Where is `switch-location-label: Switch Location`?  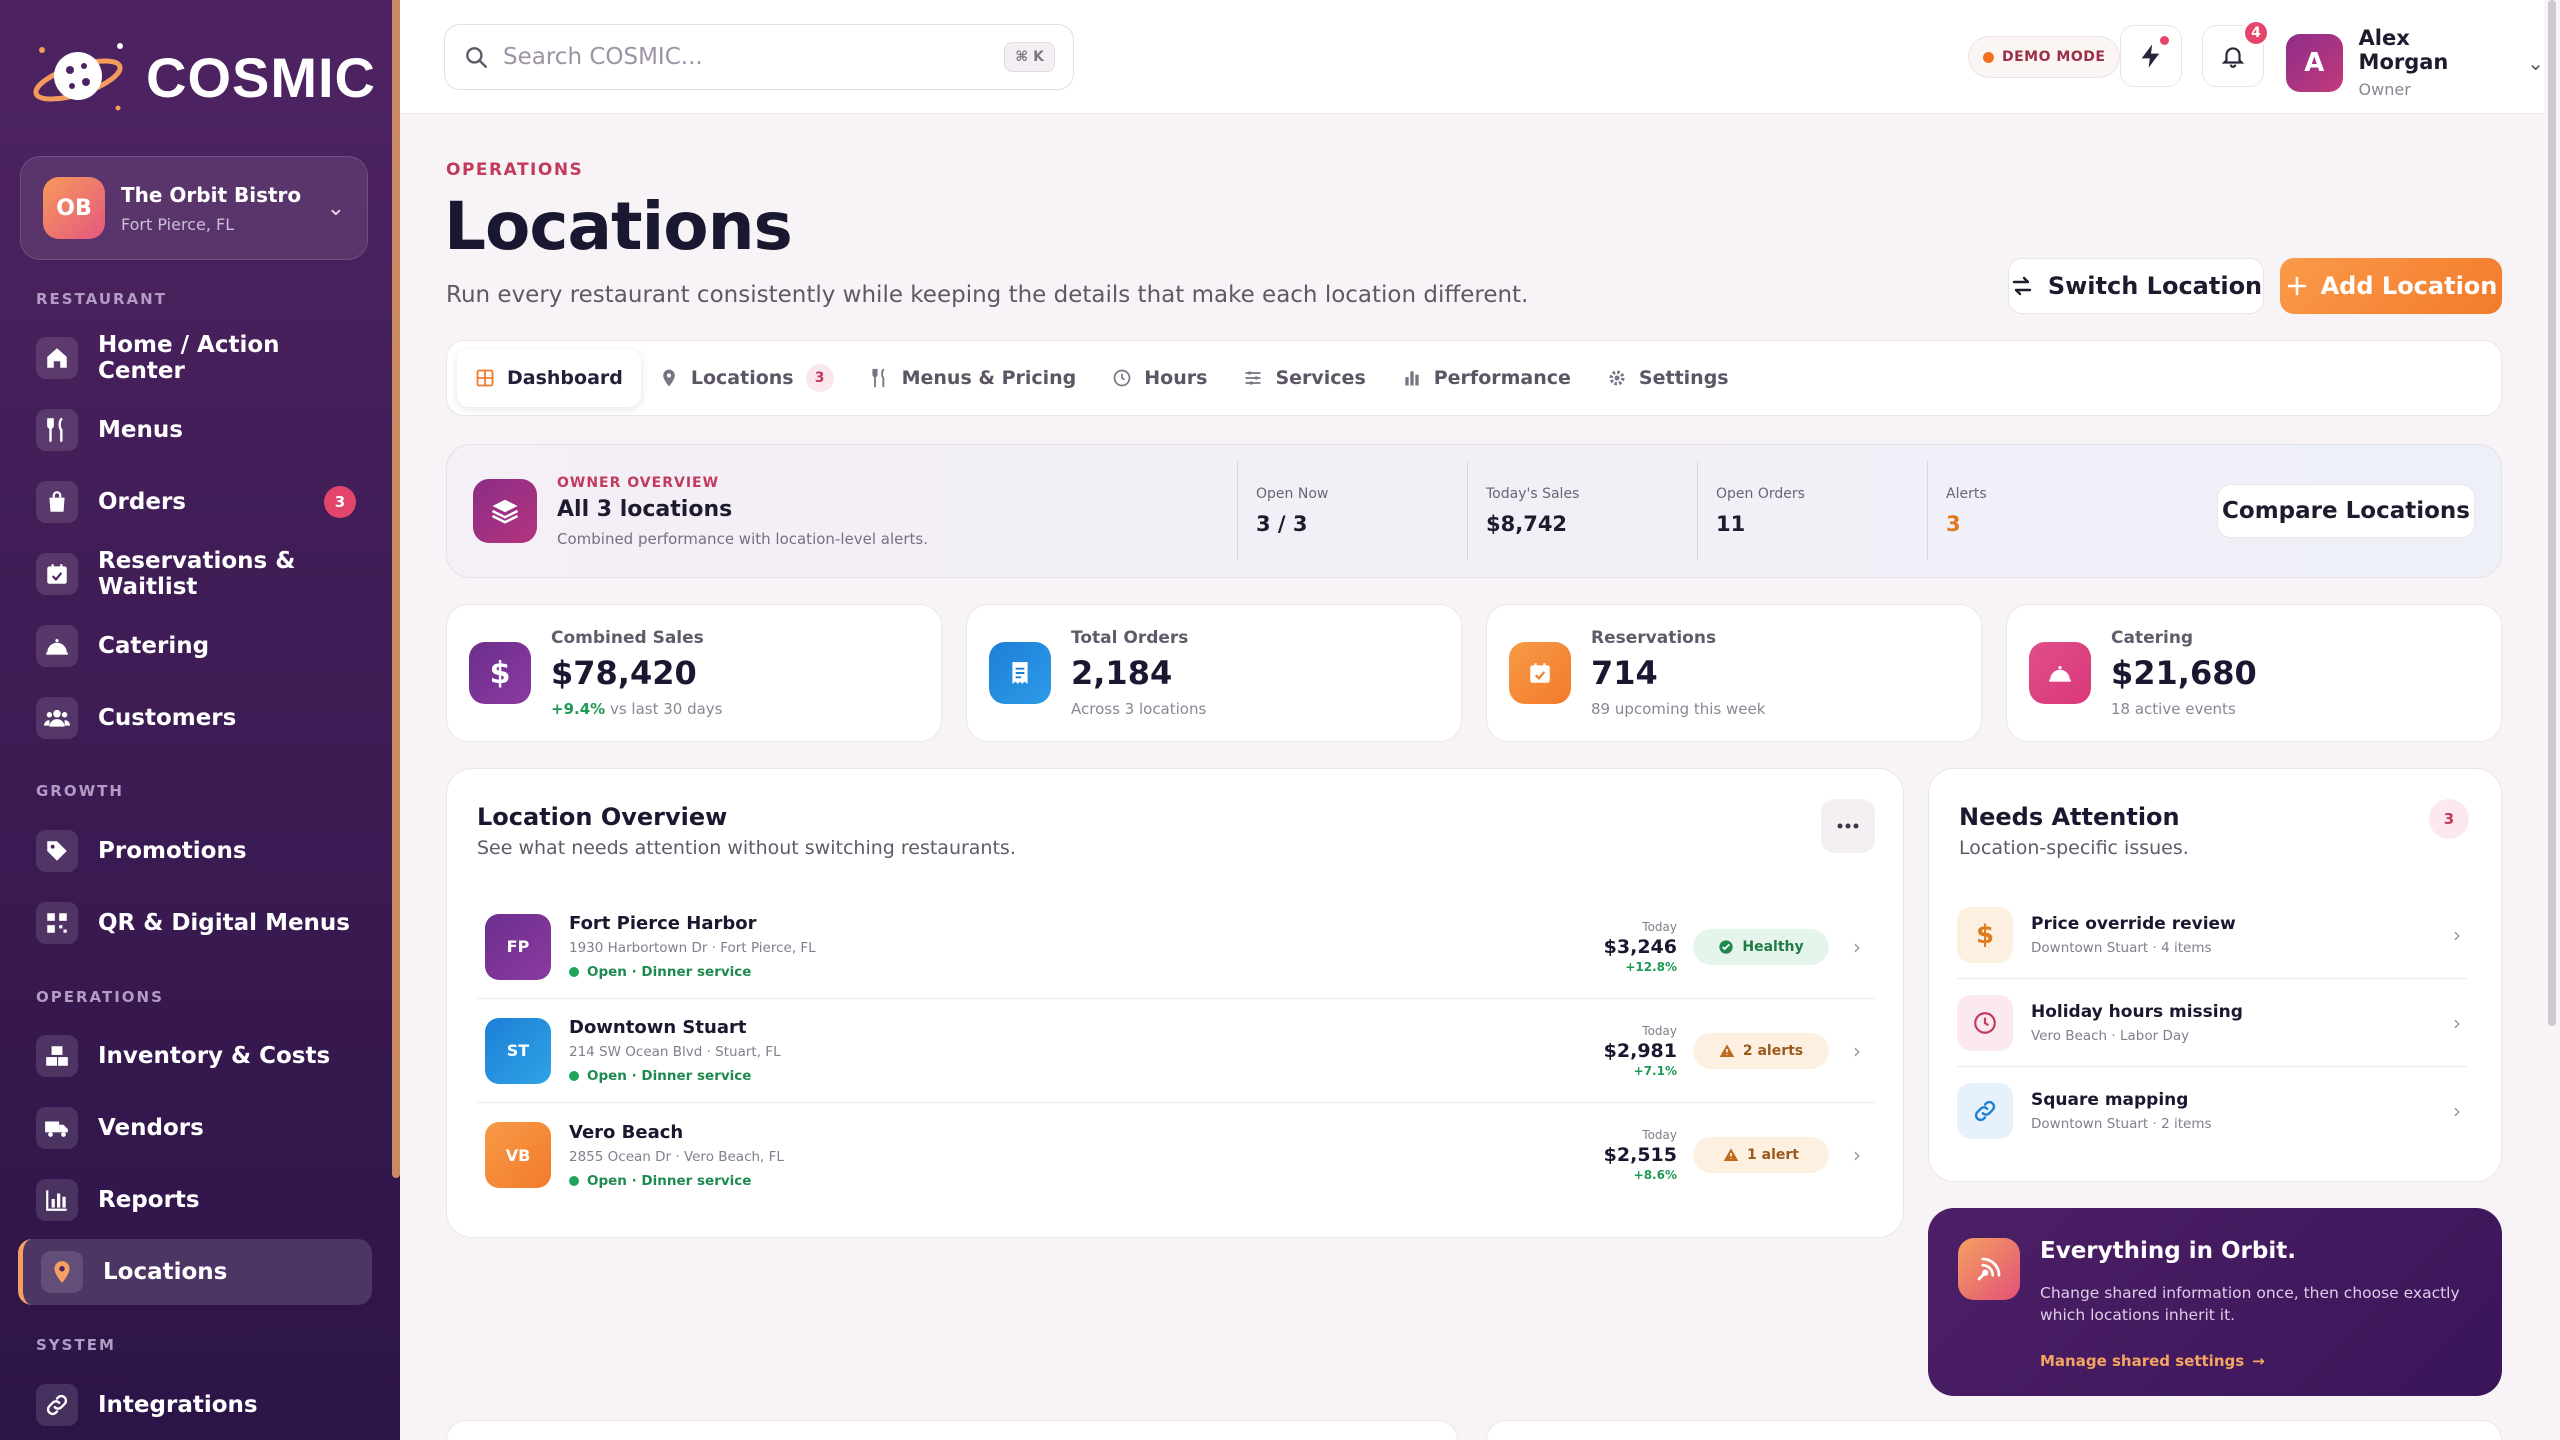
switch-location-label: Switch Location is located at coordinates (2155, 286).